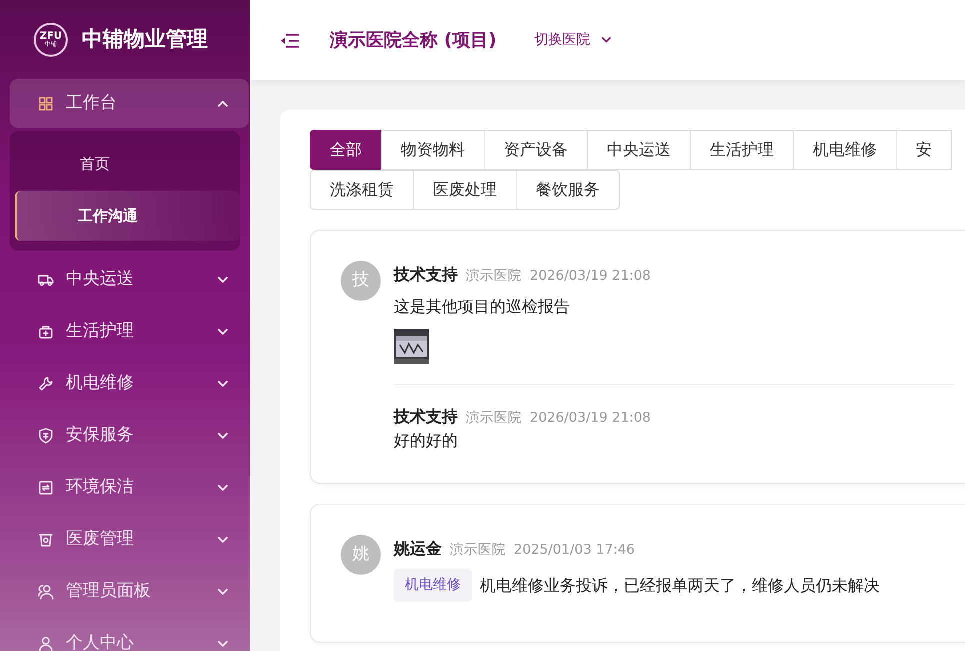 This screenshot has height=651, width=965. Describe the element at coordinates (575, 550) in the screenshot. I see `timestamp: 2025/01/03 17:46` at that location.